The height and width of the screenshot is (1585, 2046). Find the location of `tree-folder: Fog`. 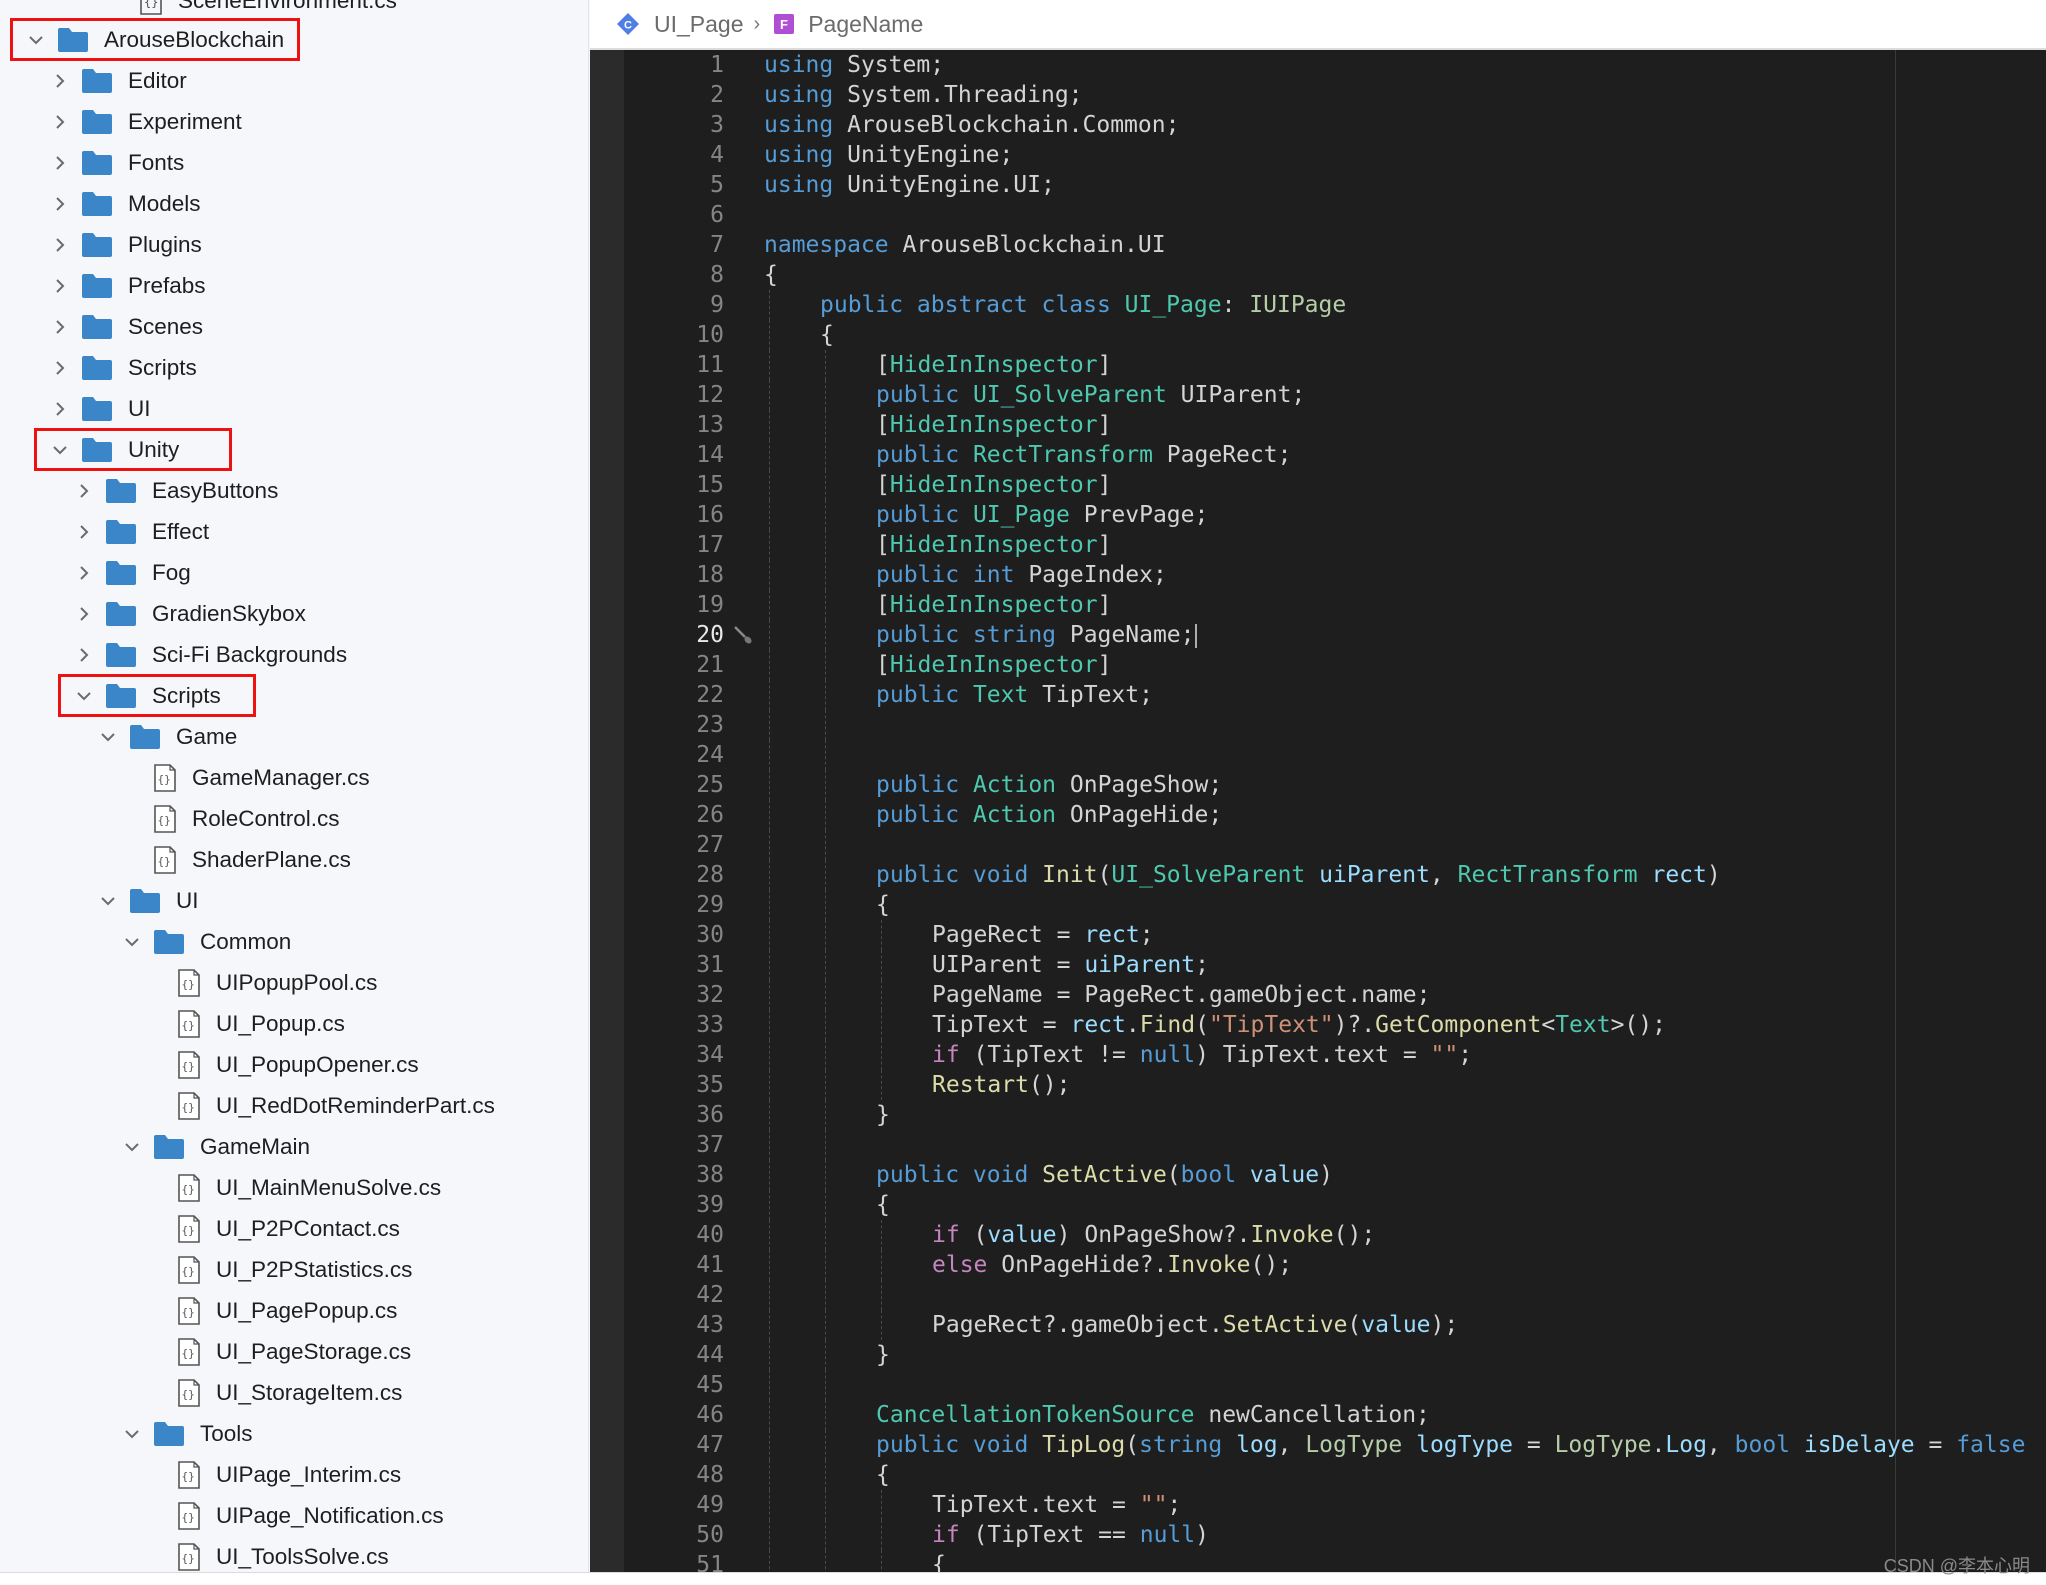

tree-folder: Fog is located at coordinates (131, 572).